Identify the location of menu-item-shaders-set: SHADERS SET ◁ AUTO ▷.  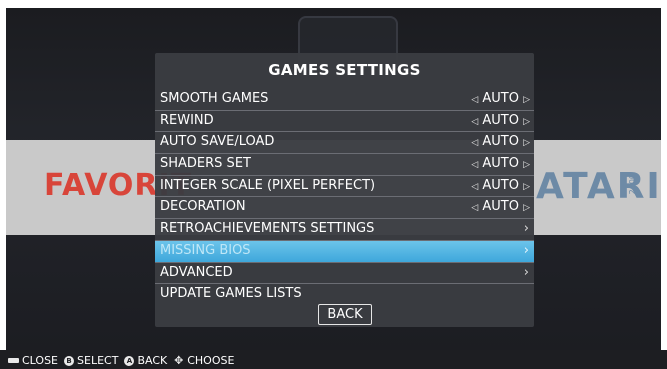
(344, 165).